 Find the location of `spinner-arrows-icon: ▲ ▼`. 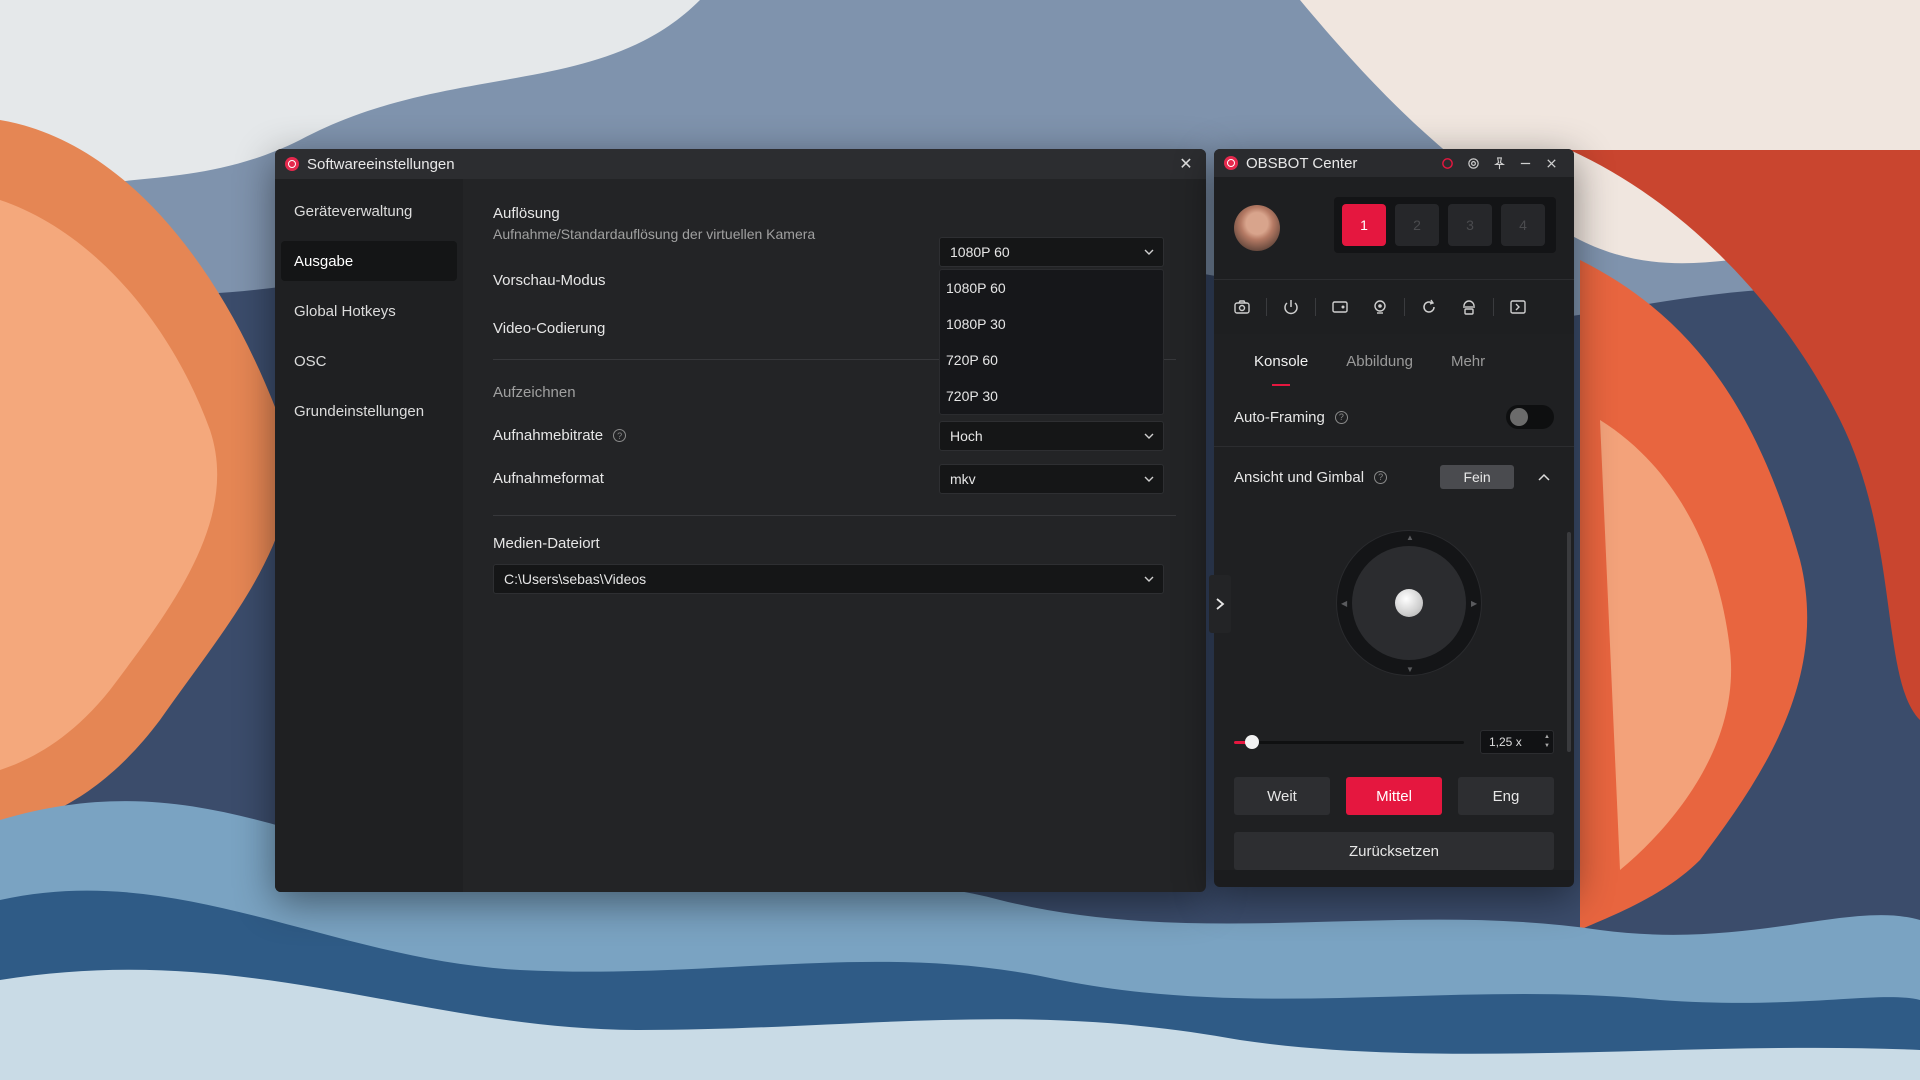

spinner-arrows-icon: ▲ ▼ is located at coordinates (1547, 742).